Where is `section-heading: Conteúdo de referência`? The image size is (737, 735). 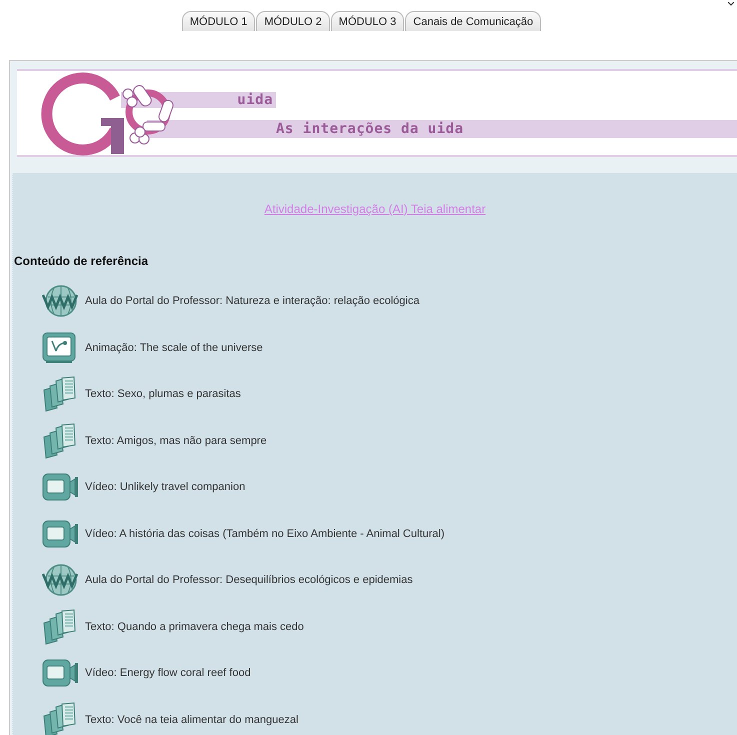 section-heading: Conteúdo de referência is located at coordinates (82, 261).